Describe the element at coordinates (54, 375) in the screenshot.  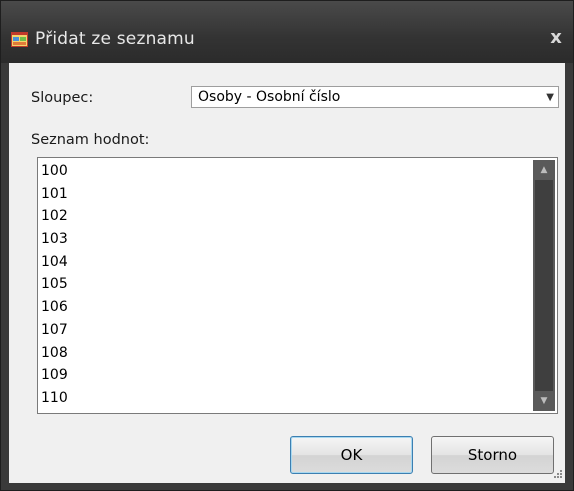
I see `list-item: 109` at that location.